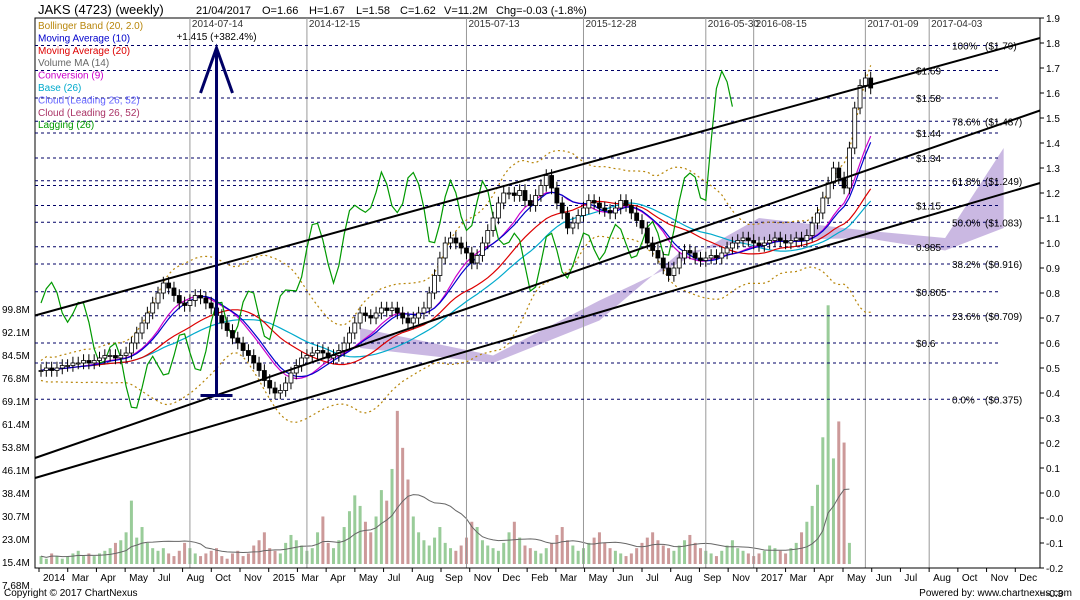  I want to click on date-marker-label: 2014-12-15, so click(335, 24).